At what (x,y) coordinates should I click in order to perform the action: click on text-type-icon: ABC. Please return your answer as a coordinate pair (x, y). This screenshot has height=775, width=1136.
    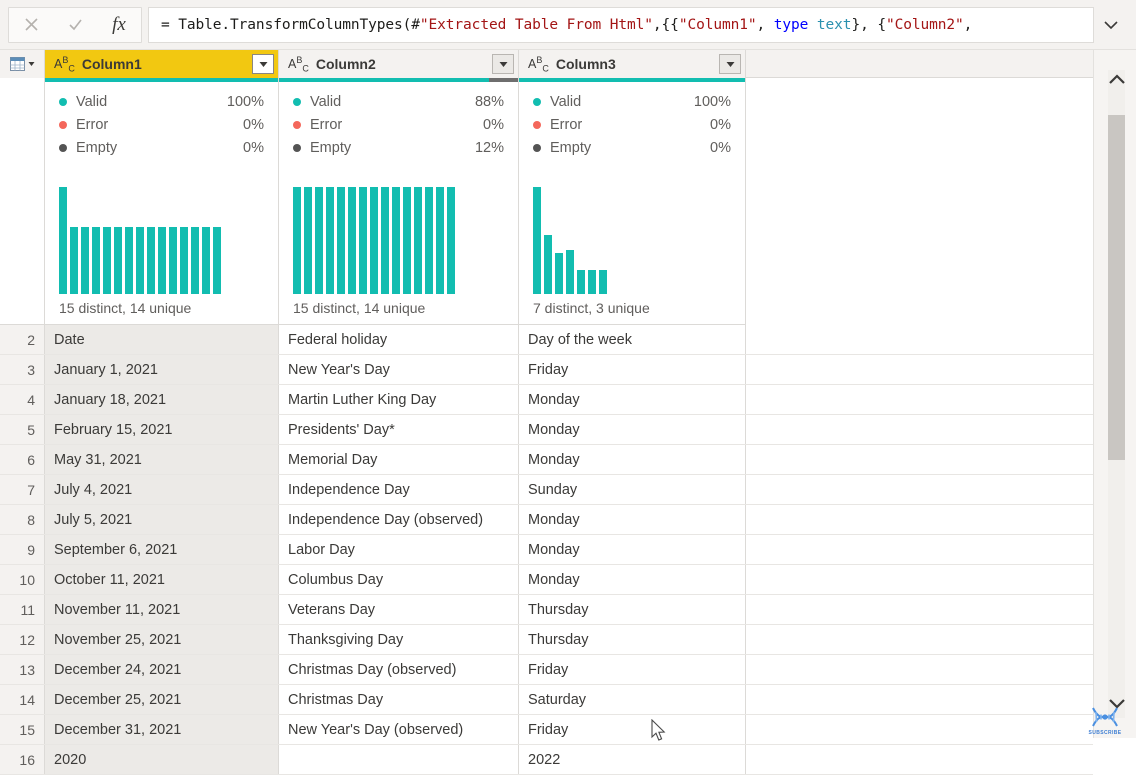
    Looking at the image, I should click on (298, 64).